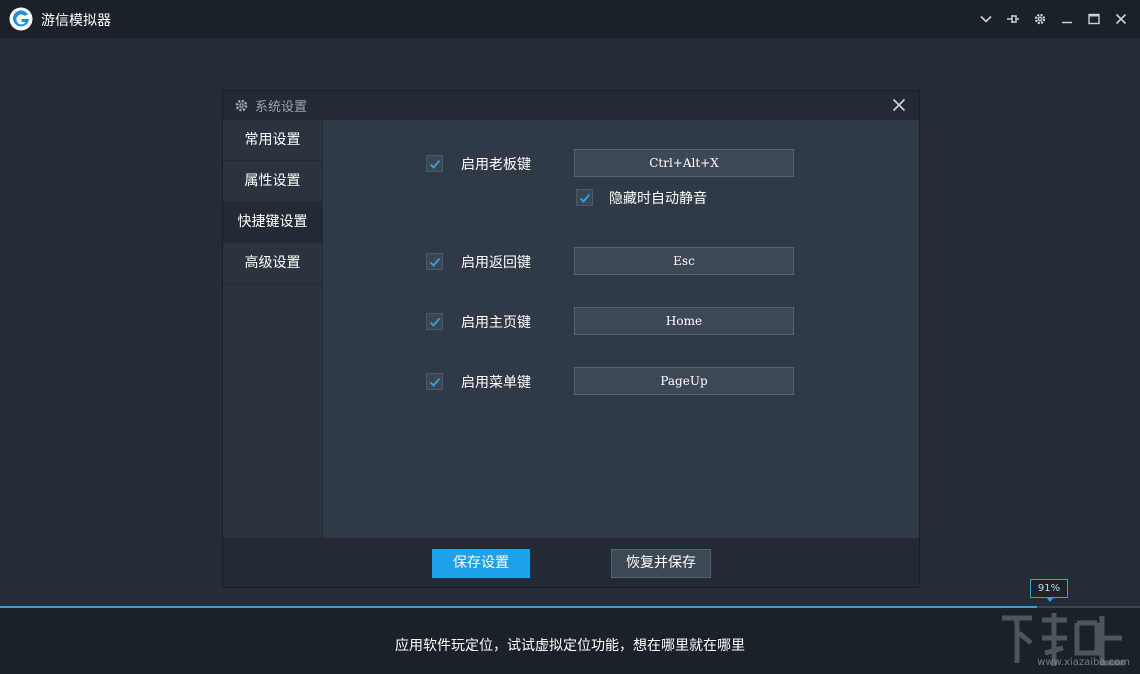 The height and width of the screenshot is (674, 1140). Describe the element at coordinates (570, 645) in the screenshot. I see `tip-text: 应用软件玩定位，试试虚拟定位功能，想在哪里就在哪里` at that location.